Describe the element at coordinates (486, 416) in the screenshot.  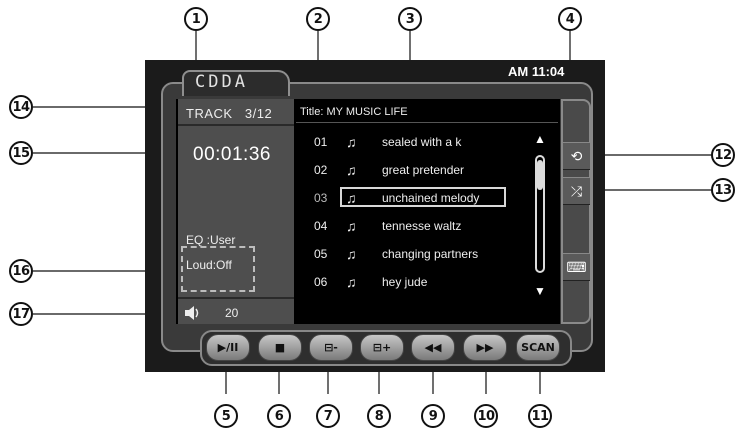
I see `callout-10: 10` at that location.